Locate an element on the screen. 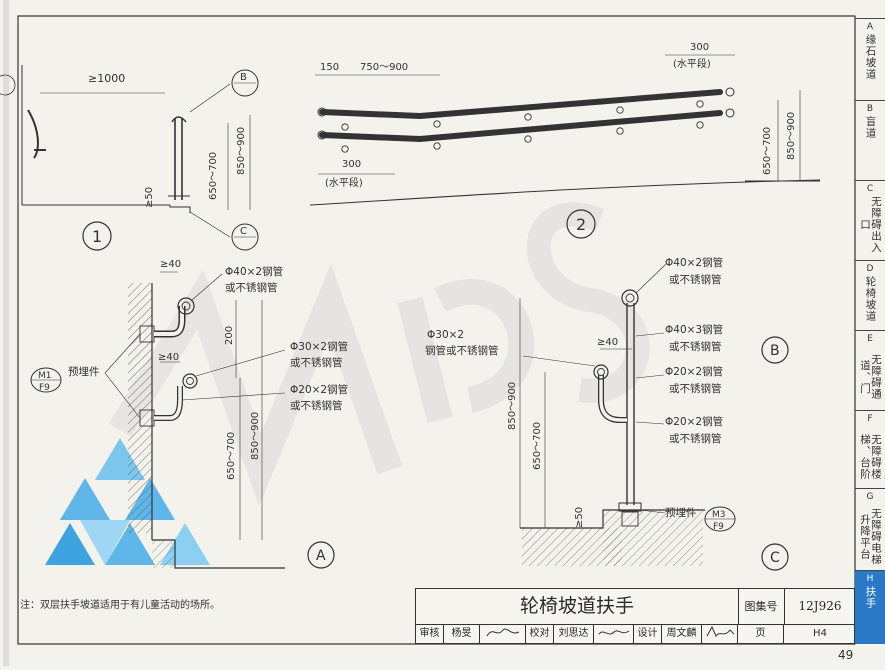 This screenshot has width=885, height=670. da-pipe1-a: Φ40×2钢管 is located at coordinates (254, 271).